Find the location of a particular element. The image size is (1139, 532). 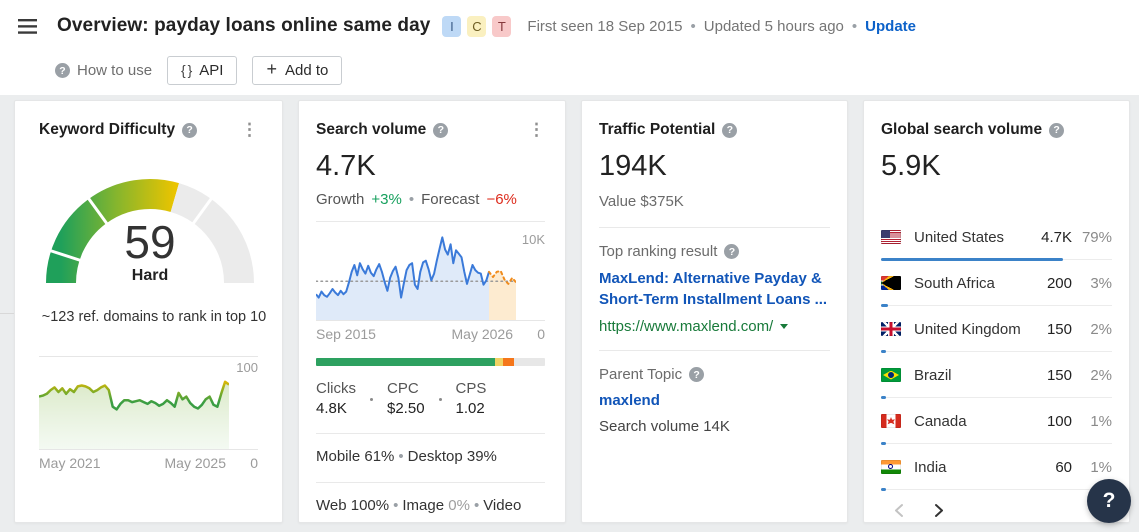

intent-badge-t: T is located at coordinates (502, 26).